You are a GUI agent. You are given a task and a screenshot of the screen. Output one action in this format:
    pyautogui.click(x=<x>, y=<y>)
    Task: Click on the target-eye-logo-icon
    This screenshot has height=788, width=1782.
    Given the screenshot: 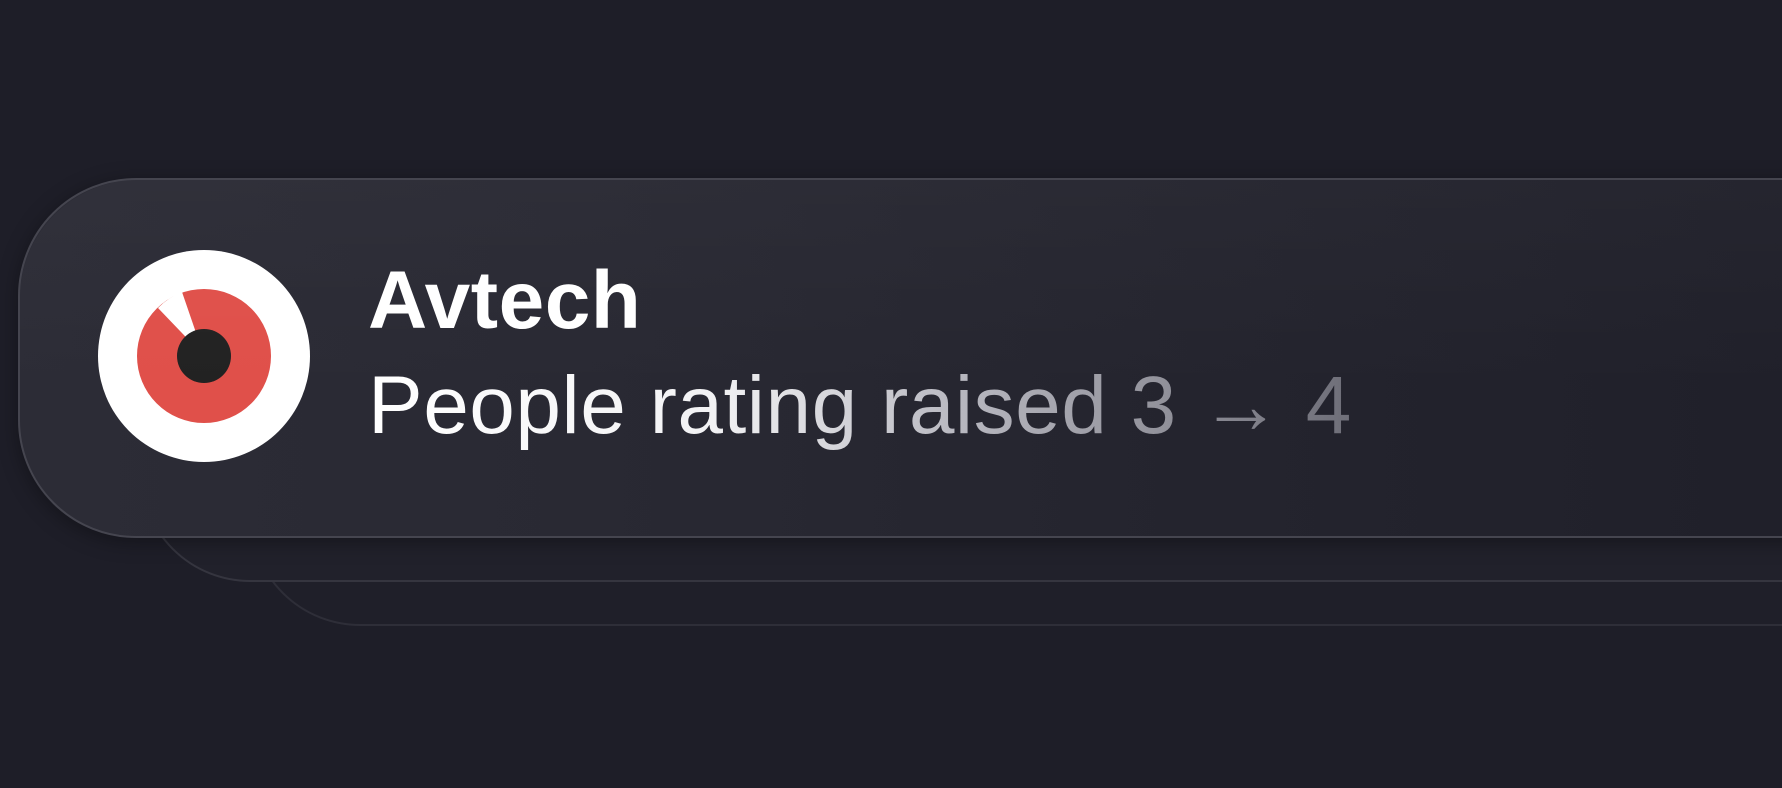 What is the action you would take?
    pyautogui.click(x=204, y=356)
    